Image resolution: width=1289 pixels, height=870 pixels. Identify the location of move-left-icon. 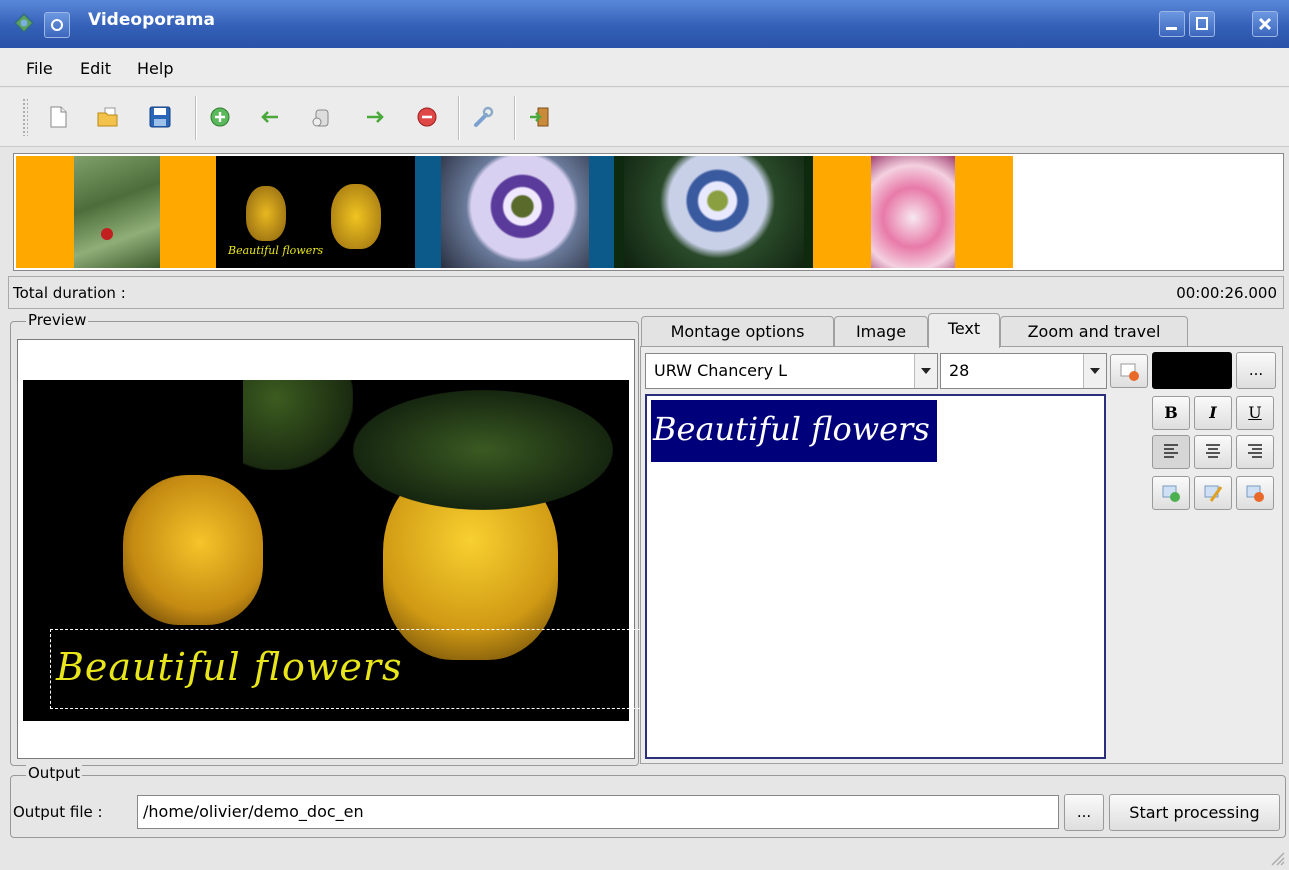
(270, 117).